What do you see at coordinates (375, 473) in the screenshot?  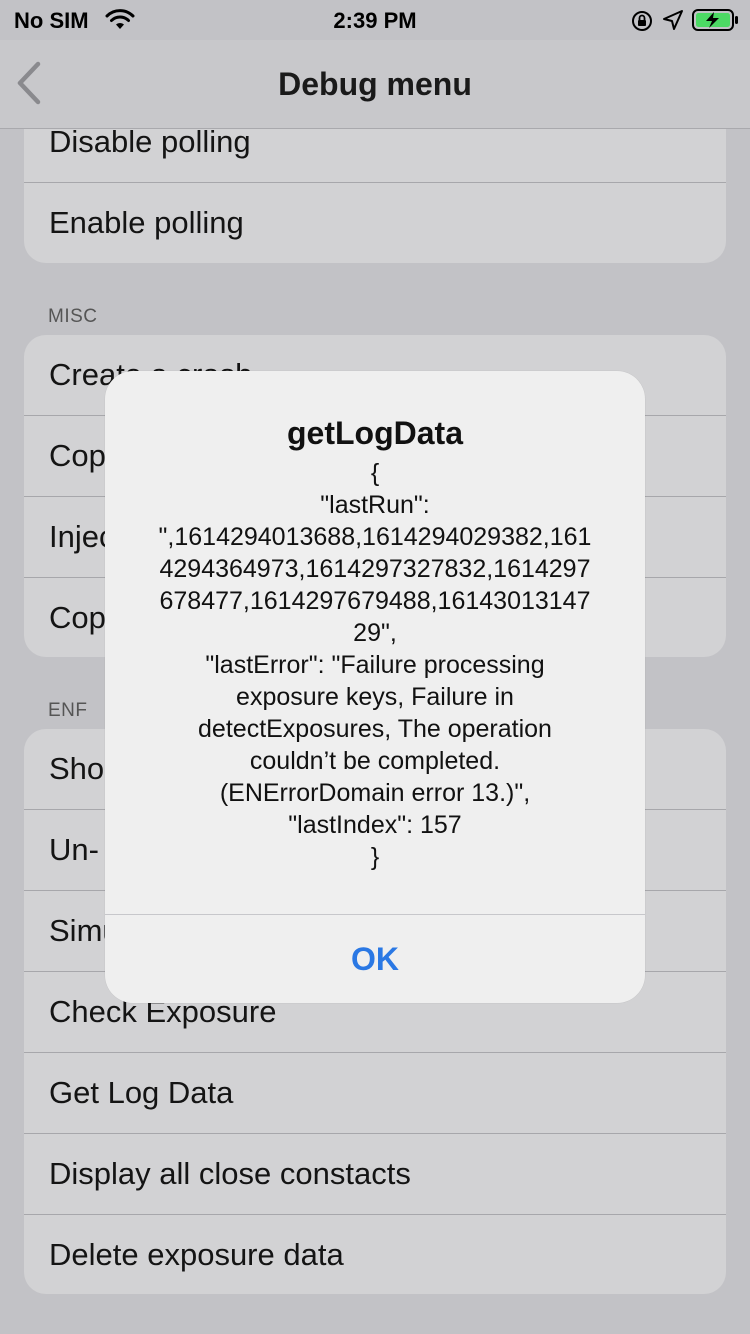 I see `alert-message-line: {` at bounding box center [375, 473].